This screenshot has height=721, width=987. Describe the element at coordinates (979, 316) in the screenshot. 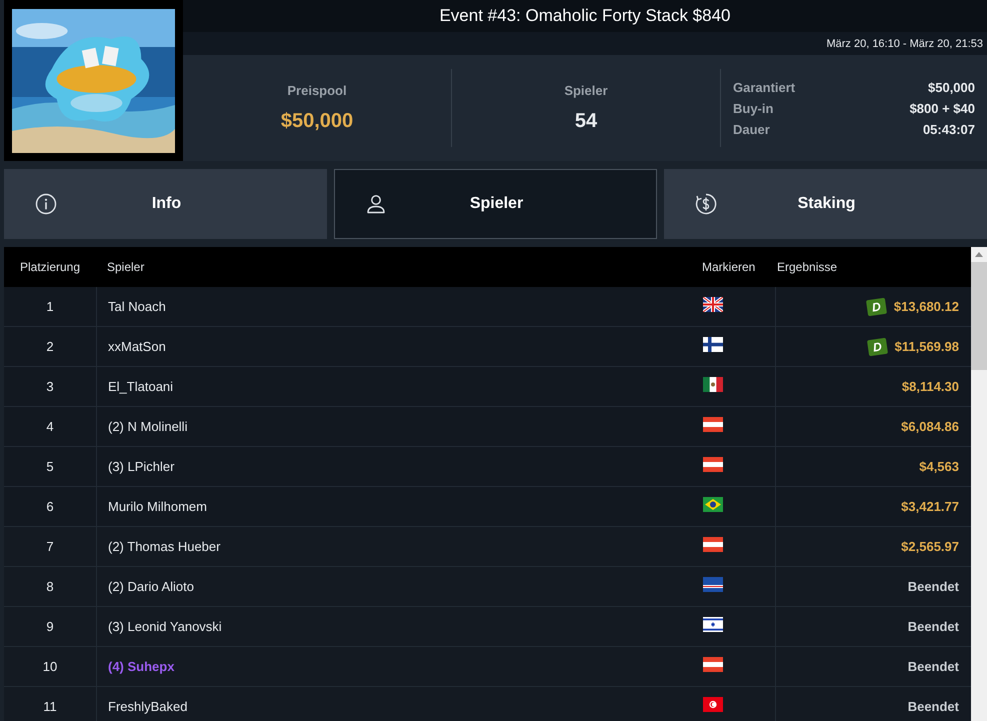

I see `scrollbar-thumb` at that location.